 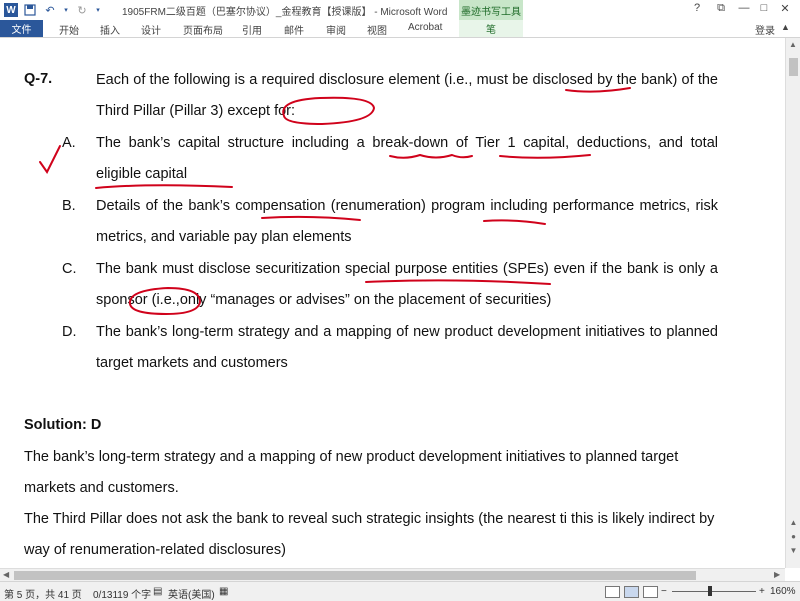 I want to click on zoom-in-button: +, so click(x=762, y=591).